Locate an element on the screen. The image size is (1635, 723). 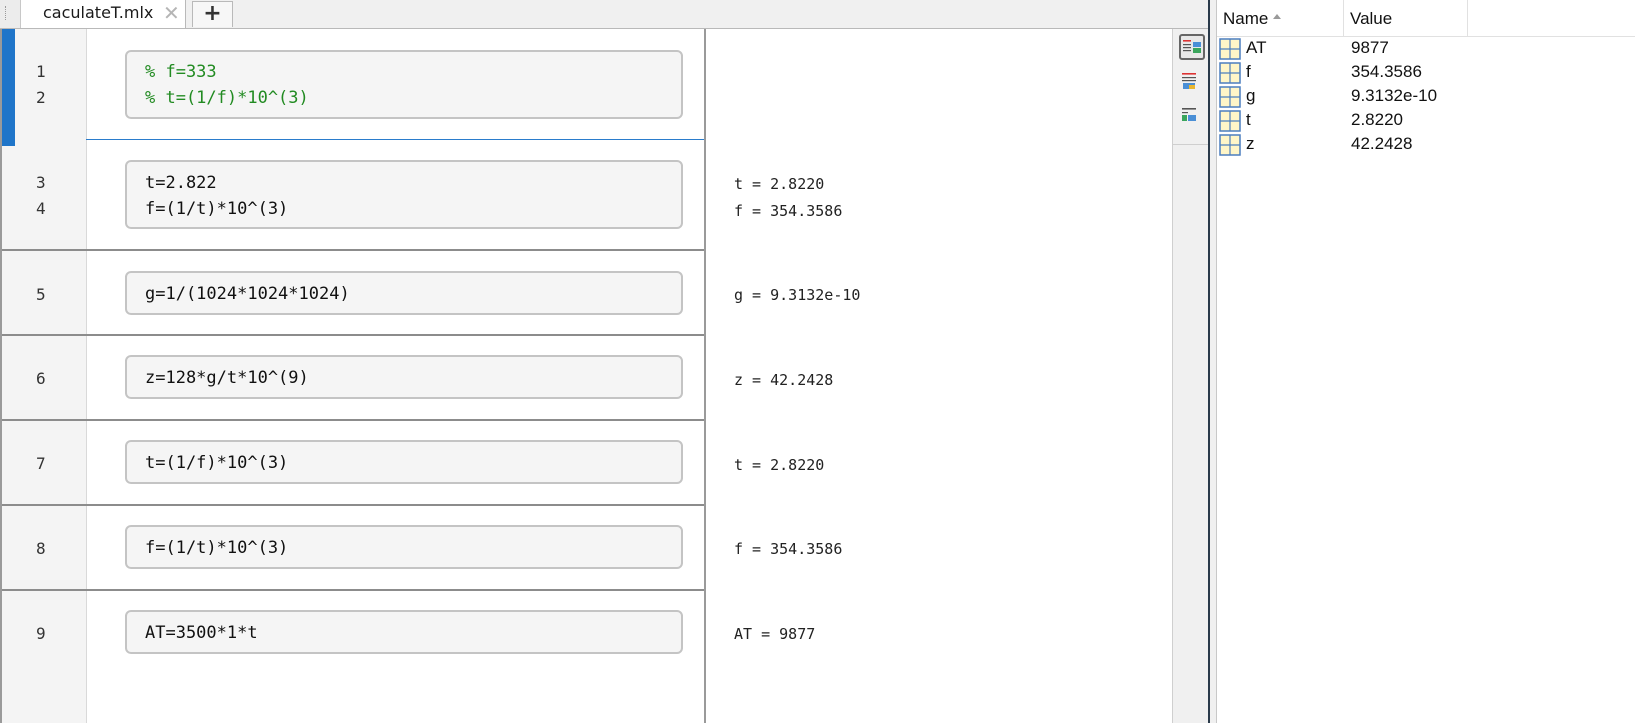
output-line: AT = 9877 is located at coordinates (775, 634).